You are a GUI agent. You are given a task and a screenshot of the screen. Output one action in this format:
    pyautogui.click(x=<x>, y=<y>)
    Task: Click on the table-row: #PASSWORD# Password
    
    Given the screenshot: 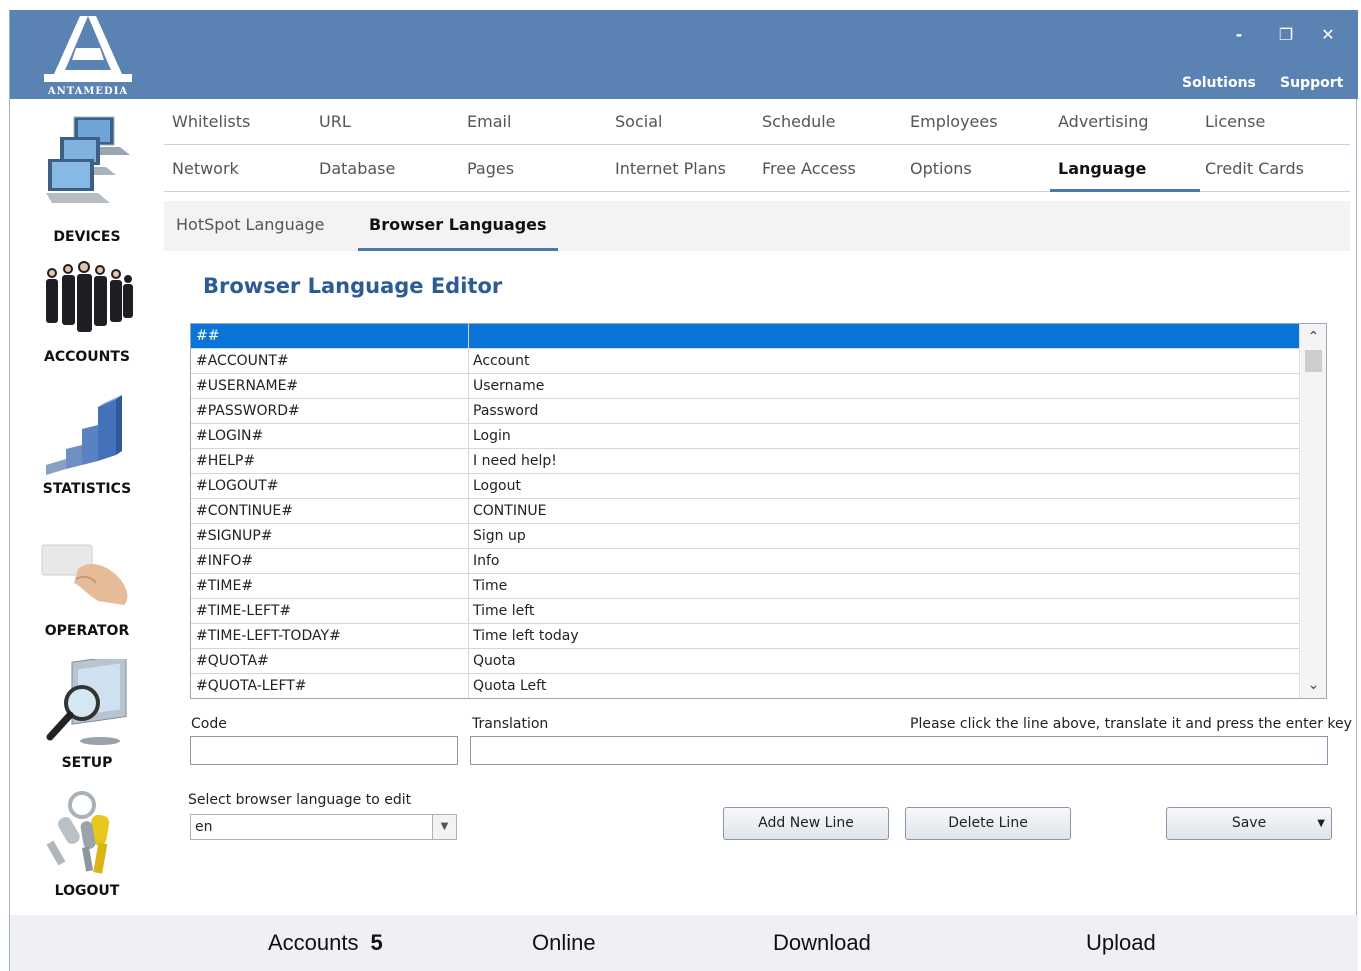 What is the action you would take?
    pyautogui.click(x=745, y=411)
    